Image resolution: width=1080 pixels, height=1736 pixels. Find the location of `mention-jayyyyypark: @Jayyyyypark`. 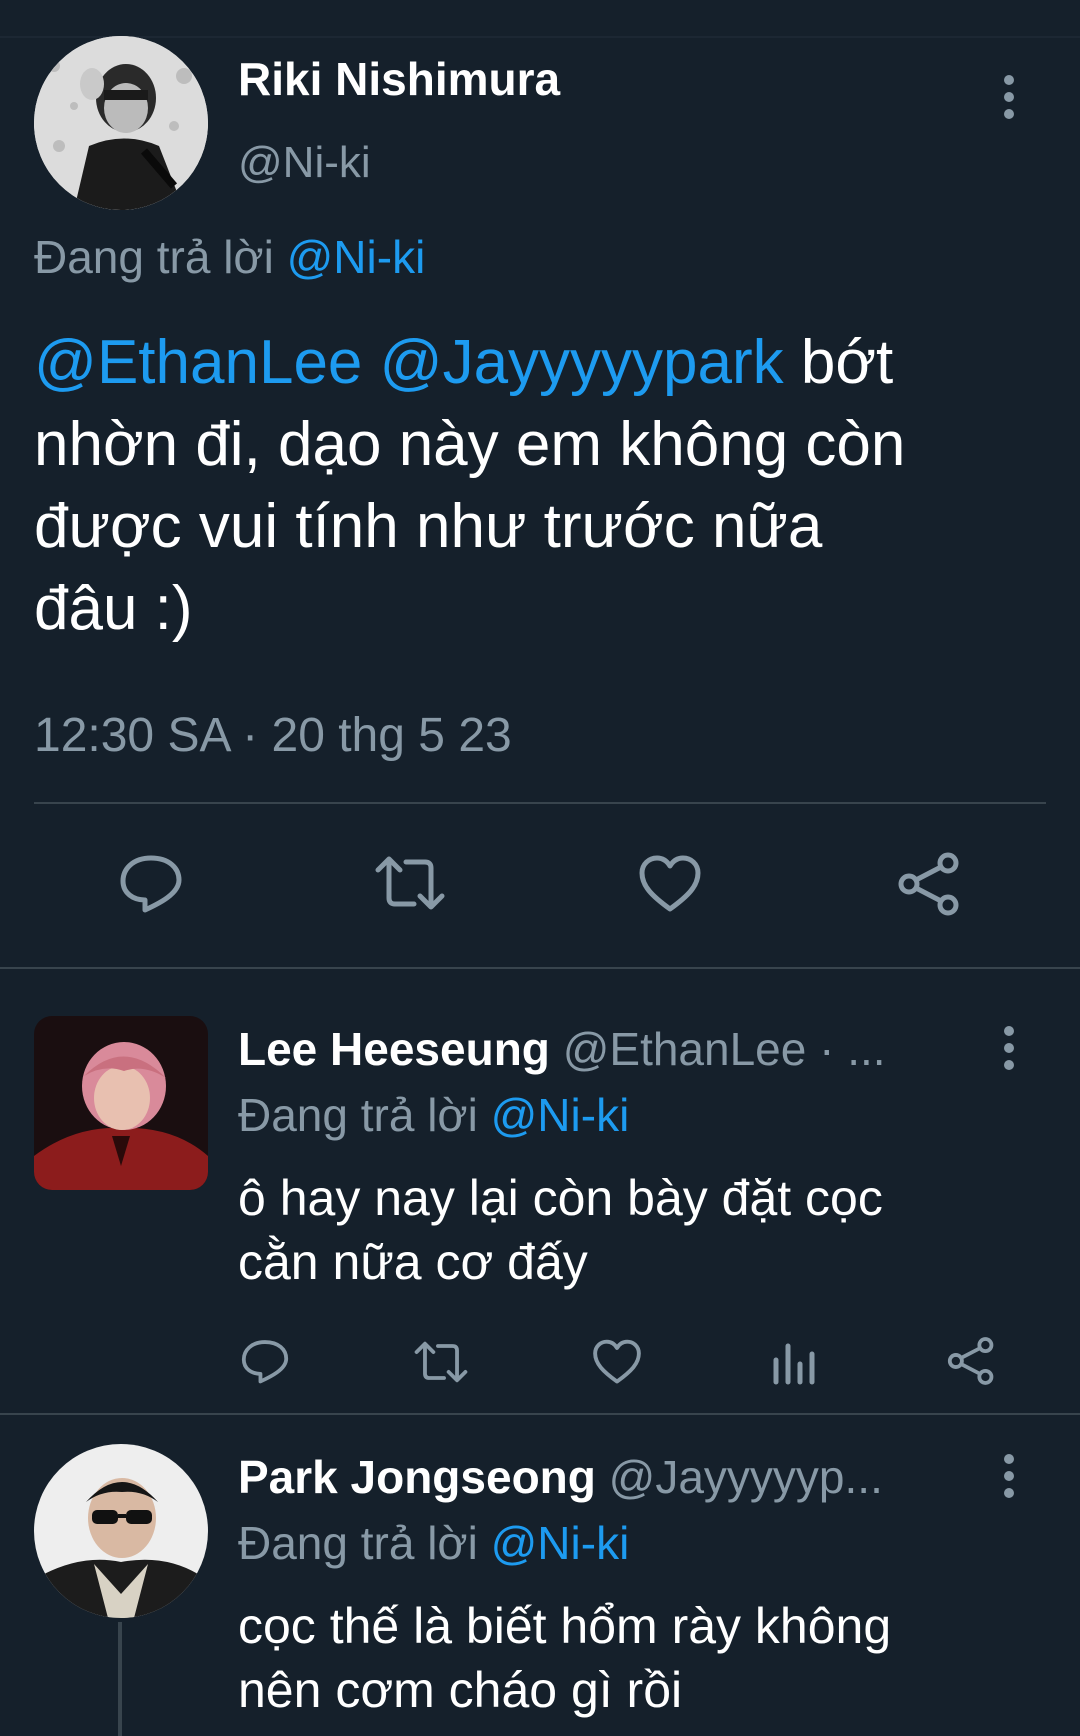

mention-jayyyyypark: @Jayyyyypark is located at coordinates (582, 362).